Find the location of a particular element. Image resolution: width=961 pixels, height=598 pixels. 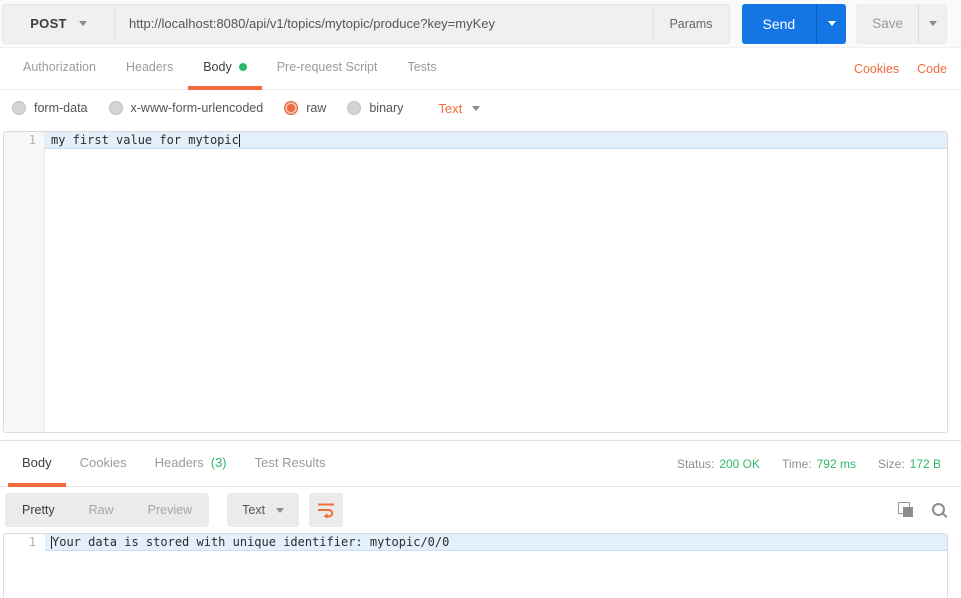

save-options-button is located at coordinates (932, 23).